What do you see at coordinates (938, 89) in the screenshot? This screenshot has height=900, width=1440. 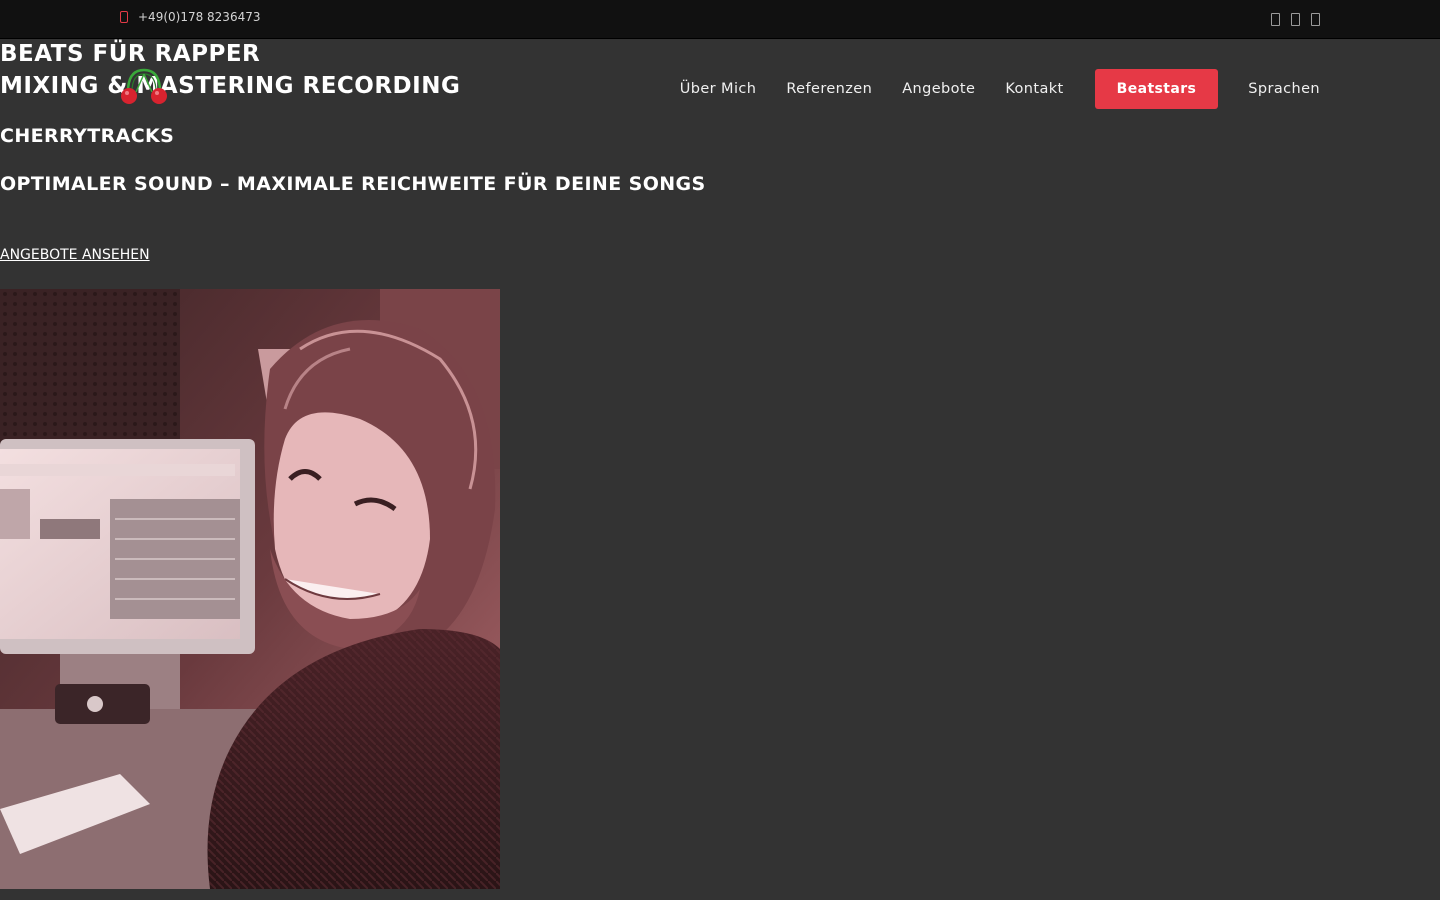 I see `nav-item-angebote: Angebote` at bounding box center [938, 89].